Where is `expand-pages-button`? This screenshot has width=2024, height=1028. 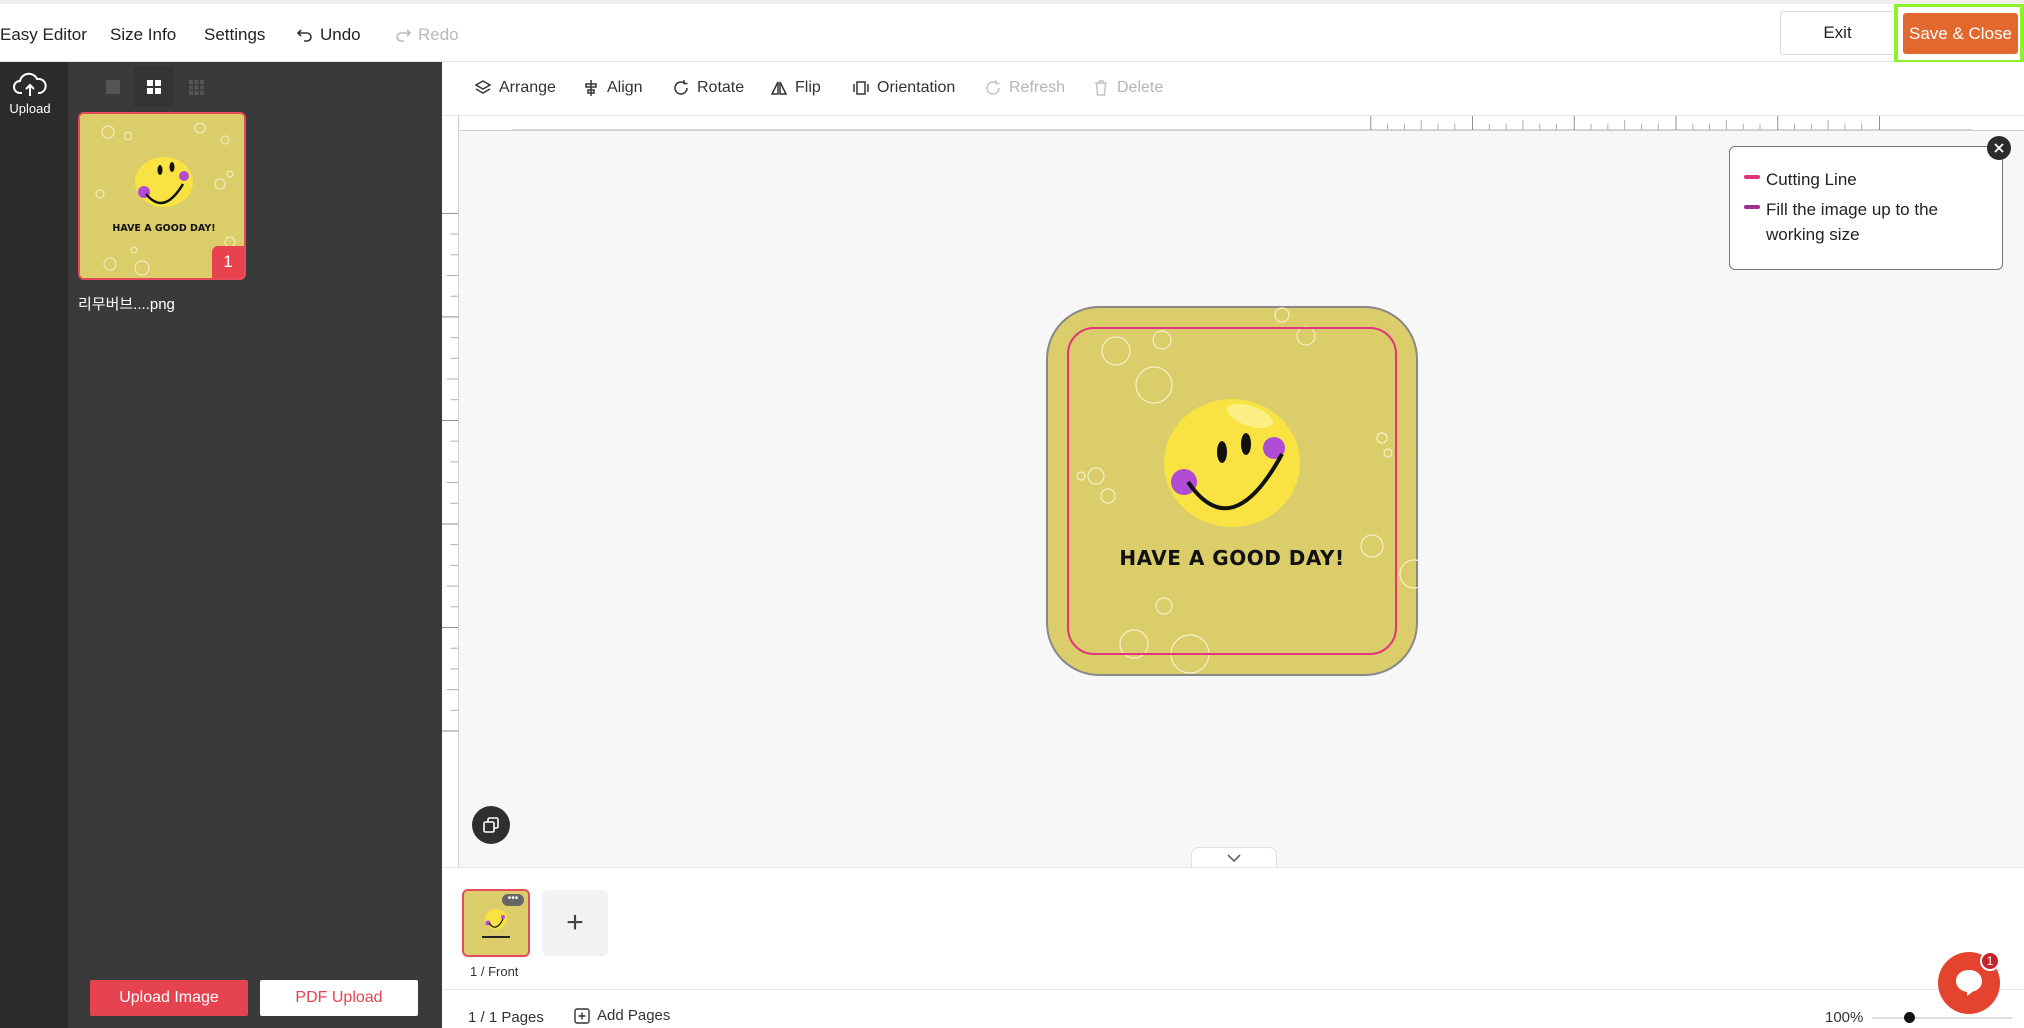
expand-pages-button is located at coordinates (1234, 857).